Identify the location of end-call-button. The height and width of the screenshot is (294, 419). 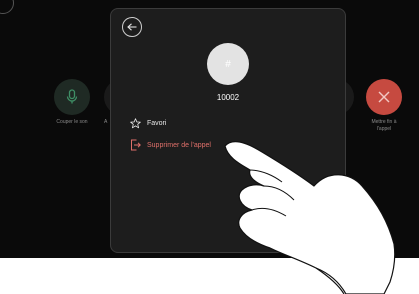
(384, 97).